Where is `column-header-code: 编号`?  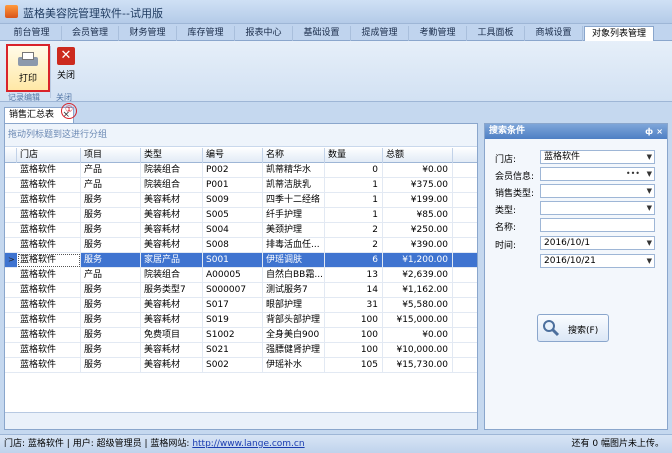
column-header-code: 编号 is located at coordinates (233, 155).